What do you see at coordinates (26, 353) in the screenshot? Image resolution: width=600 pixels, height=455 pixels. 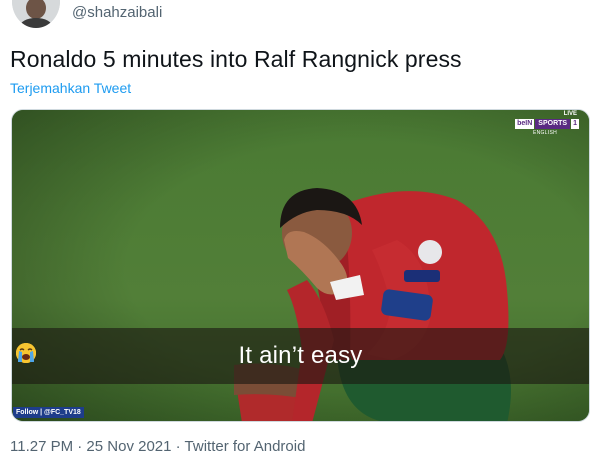 I see `loudly-crying-face-icon` at bounding box center [26, 353].